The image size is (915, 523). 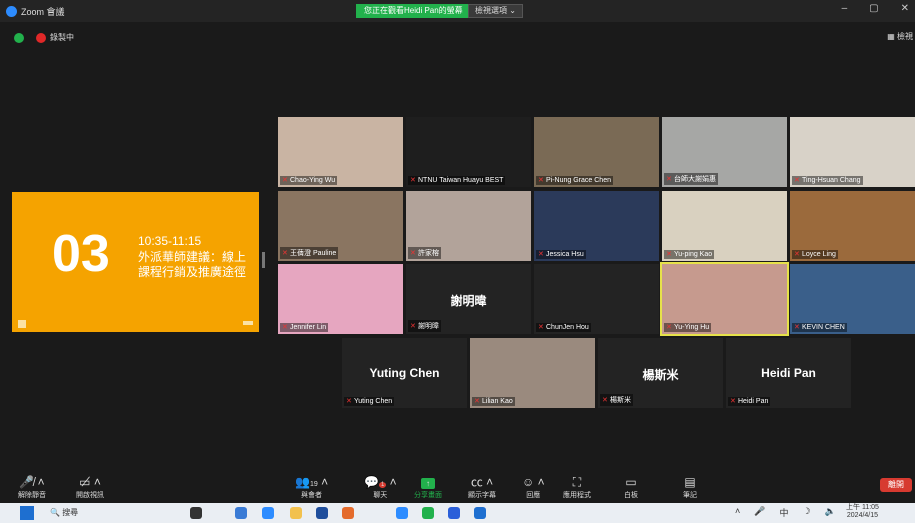 What do you see at coordinates (596, 226) in the screenshot?
I see `participant-tile: ✕ Jessica Hsu` at bounding box center [596, 226].